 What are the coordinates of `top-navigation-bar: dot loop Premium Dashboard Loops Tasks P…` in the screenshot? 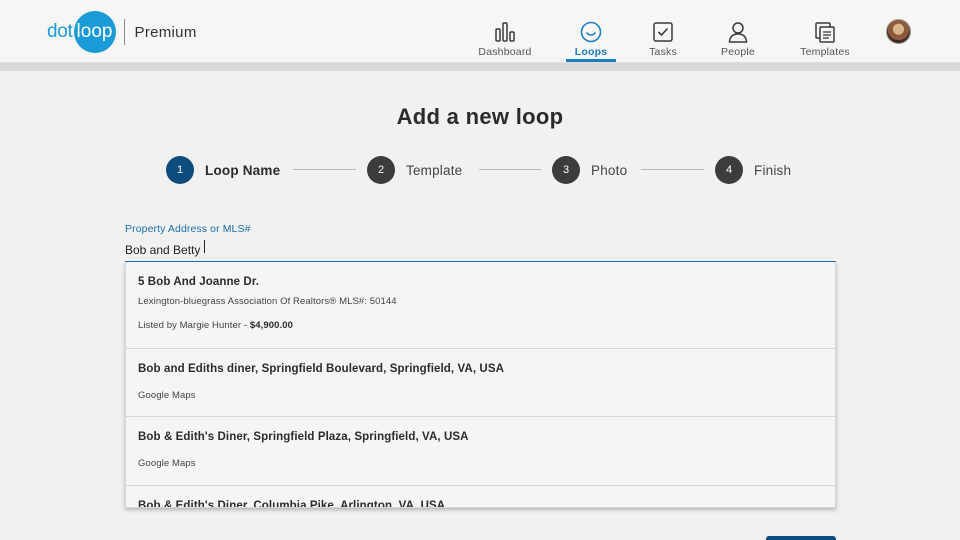 It's located at (480, 31).